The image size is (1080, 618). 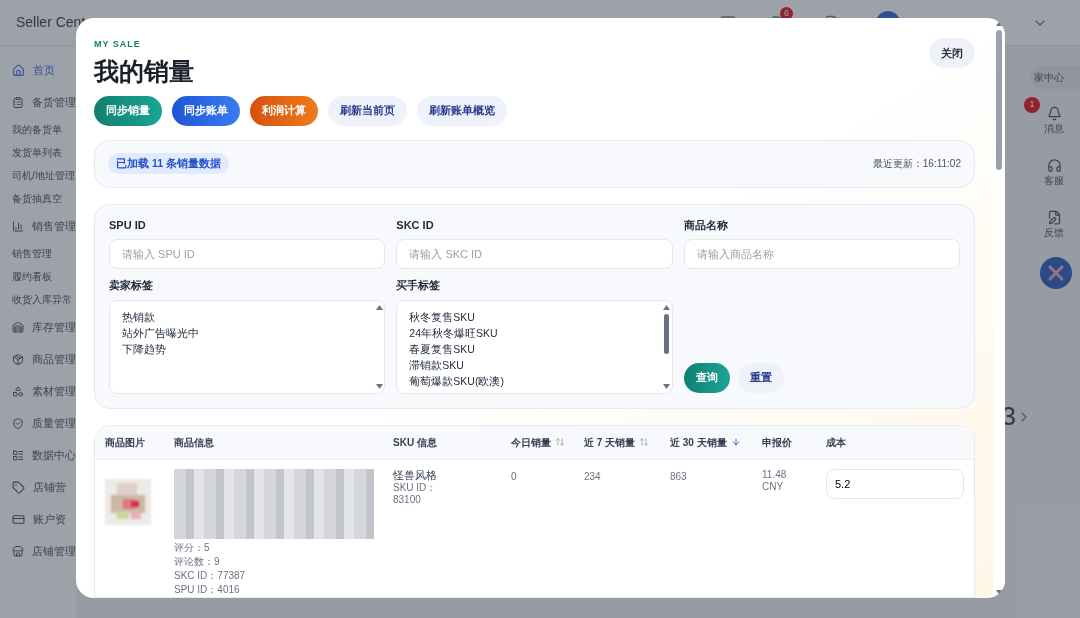 I want to click on column-header: 近 7 天销量, so click(x=610, y=442).